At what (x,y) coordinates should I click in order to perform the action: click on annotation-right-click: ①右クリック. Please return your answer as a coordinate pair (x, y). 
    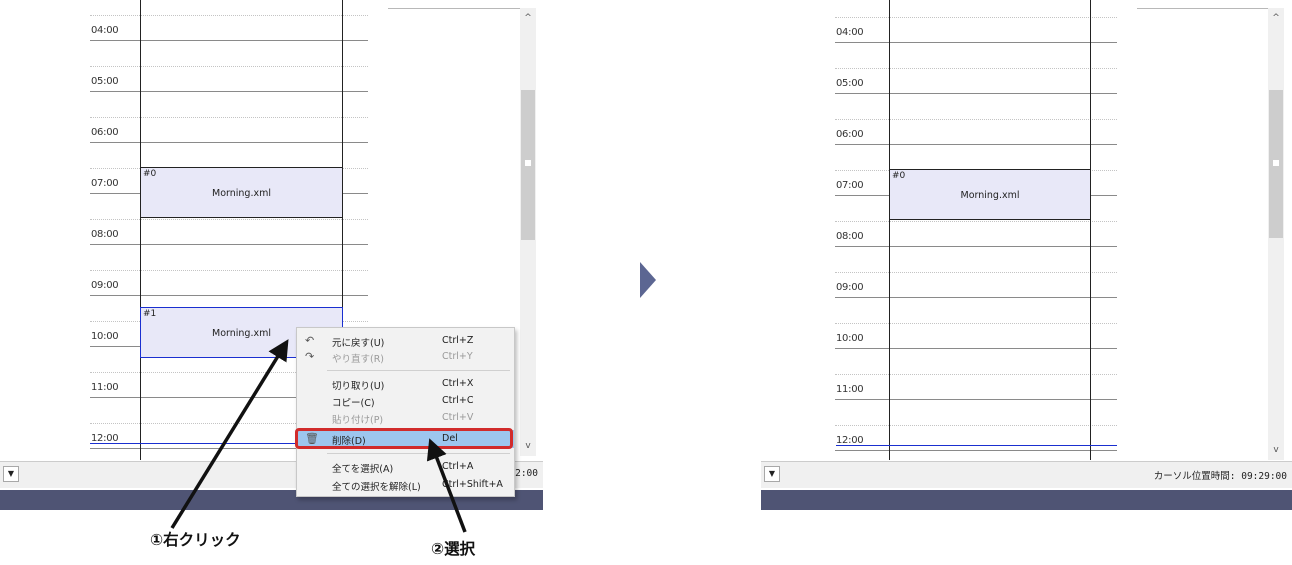
    Looking at the image, I should click on (195, 540).